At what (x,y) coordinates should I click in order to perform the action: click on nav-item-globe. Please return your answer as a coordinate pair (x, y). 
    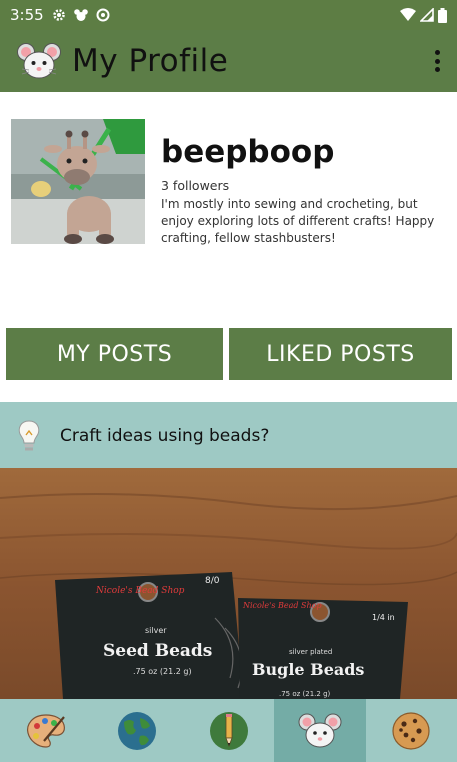
    Looking at the image, I should click on (136, 730).